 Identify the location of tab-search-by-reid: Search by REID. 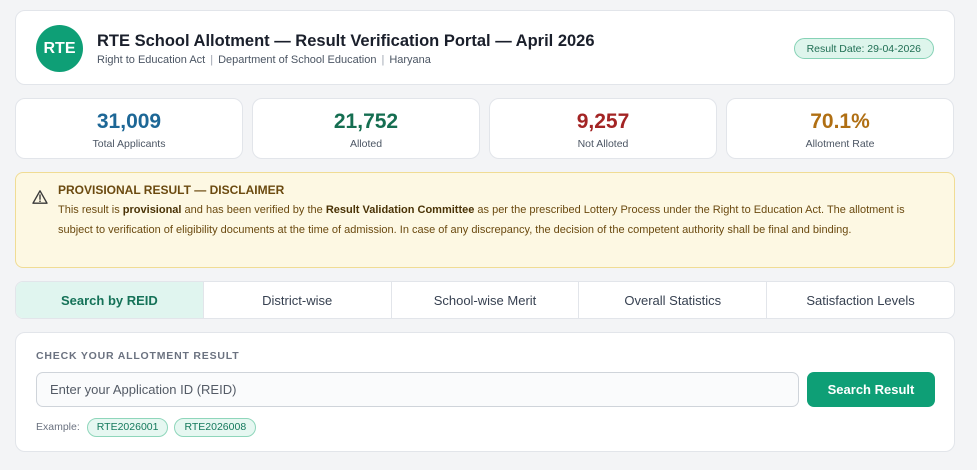
(109, 300).